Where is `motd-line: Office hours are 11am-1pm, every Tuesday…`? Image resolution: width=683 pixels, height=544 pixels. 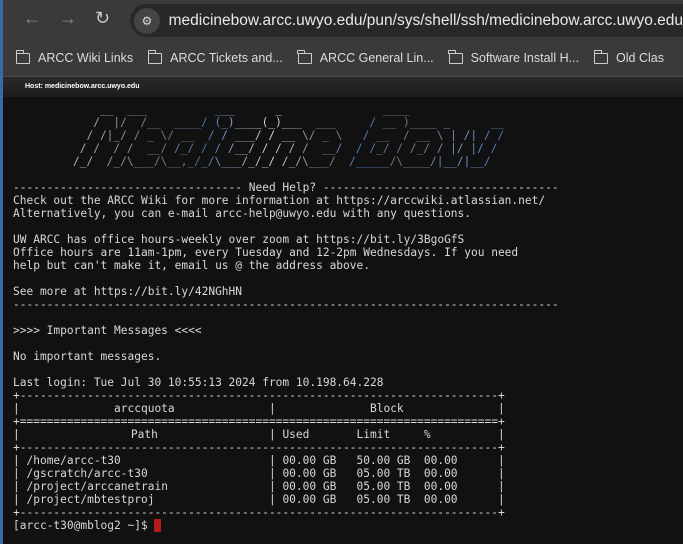
motd-line: Office hours are 11am-1pm, every Tuesday… is located at coordinates (266, 252).